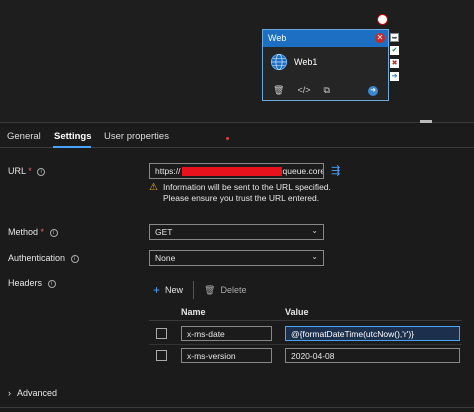 The width and height of the screenshot is (474, 412). What do you see at coordinates (231, 172) in the screenshot?
I see `redaction-mark` at bounding box center [231, 172].